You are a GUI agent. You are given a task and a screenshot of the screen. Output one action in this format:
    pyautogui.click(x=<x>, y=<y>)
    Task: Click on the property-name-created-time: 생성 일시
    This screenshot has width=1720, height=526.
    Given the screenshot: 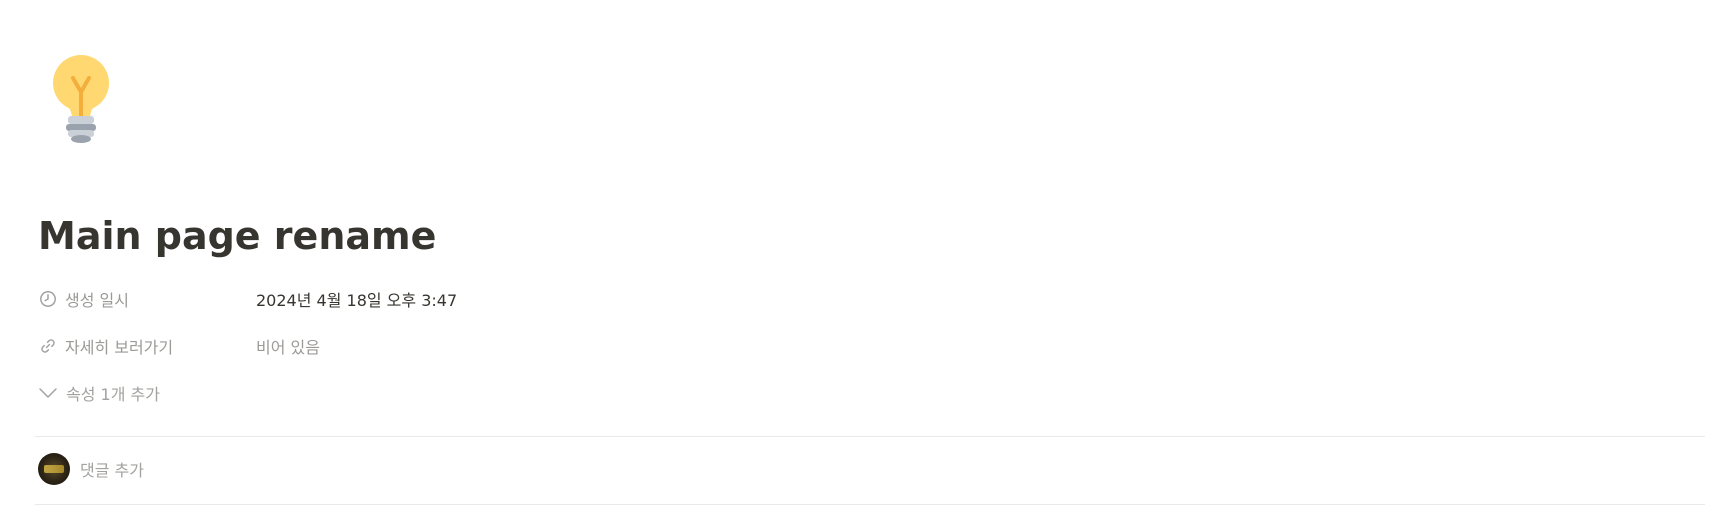 What is the action you would take?
    pyautogui.click(x=83, y=299)
    